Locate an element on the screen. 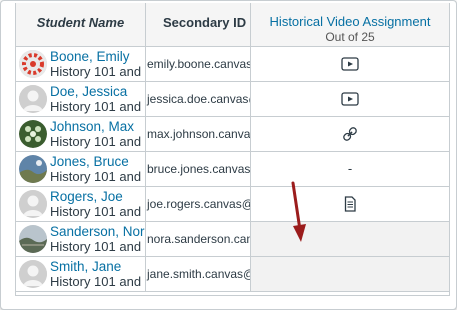 This screenshot has width=457, height=310. secondary-id-value: bruce.jones.canvas is located at coordinates (199, 169).